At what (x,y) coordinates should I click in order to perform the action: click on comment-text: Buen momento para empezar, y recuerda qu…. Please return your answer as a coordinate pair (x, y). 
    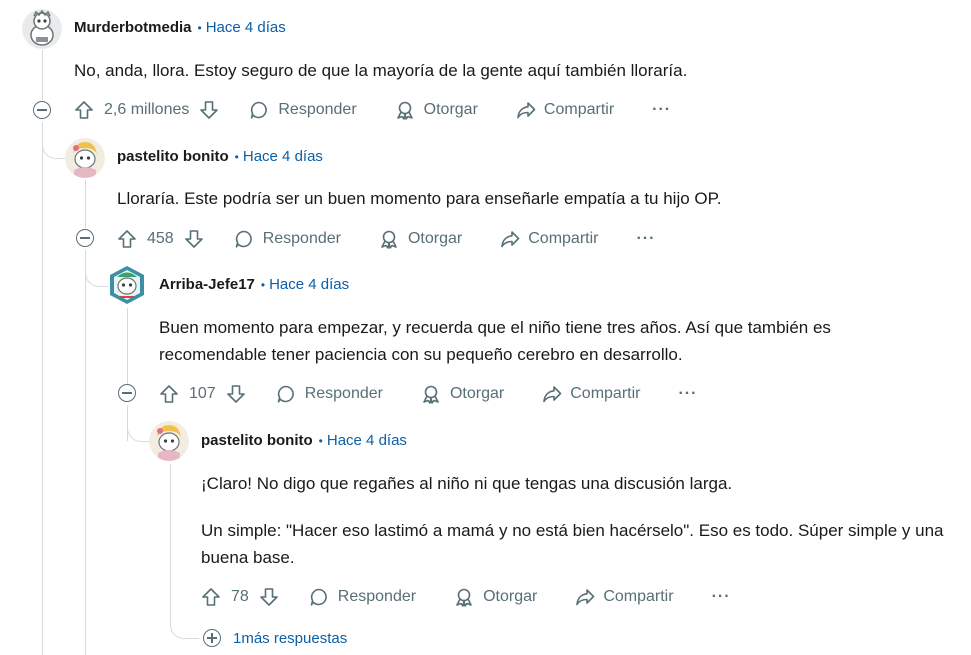
    Looking at the image, I should click on (495, 341).